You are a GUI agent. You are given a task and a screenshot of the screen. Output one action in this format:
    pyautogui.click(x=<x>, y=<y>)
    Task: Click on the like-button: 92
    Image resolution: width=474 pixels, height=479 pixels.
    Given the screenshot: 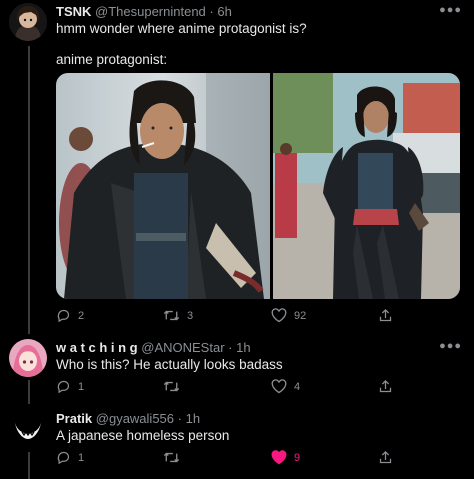 What is the action you would take?
    pyautogui.click(x=288, y=315)
    